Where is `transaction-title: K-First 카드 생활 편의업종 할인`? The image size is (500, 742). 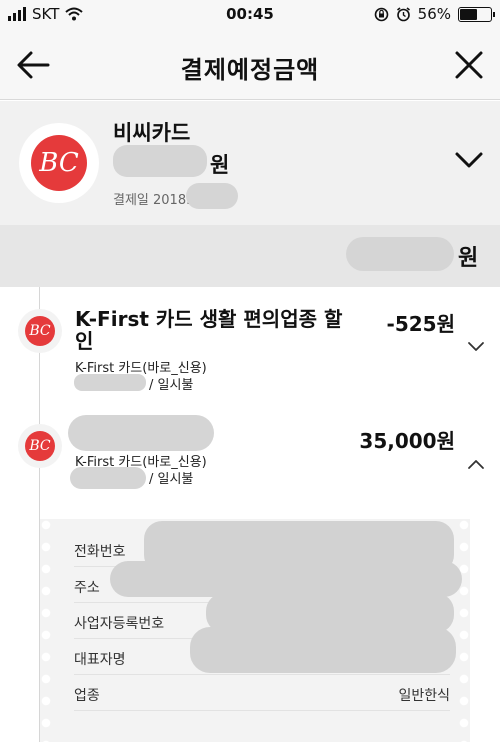
transaction-title: K-First 카드 생활 편의업종 할인 is located at coordinates (212, 330).